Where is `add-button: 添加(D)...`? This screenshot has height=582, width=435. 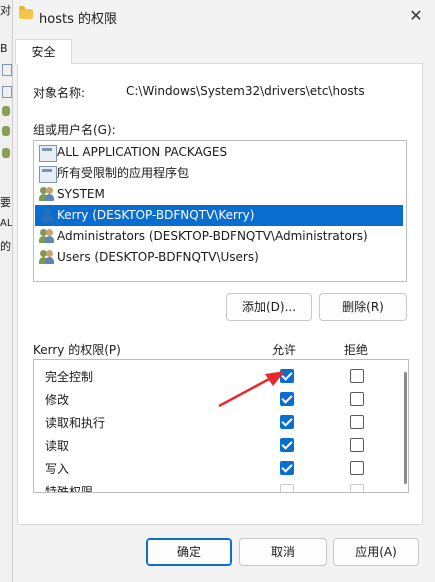
add-button: 添加(D)... is located at coordinates (269, 307).